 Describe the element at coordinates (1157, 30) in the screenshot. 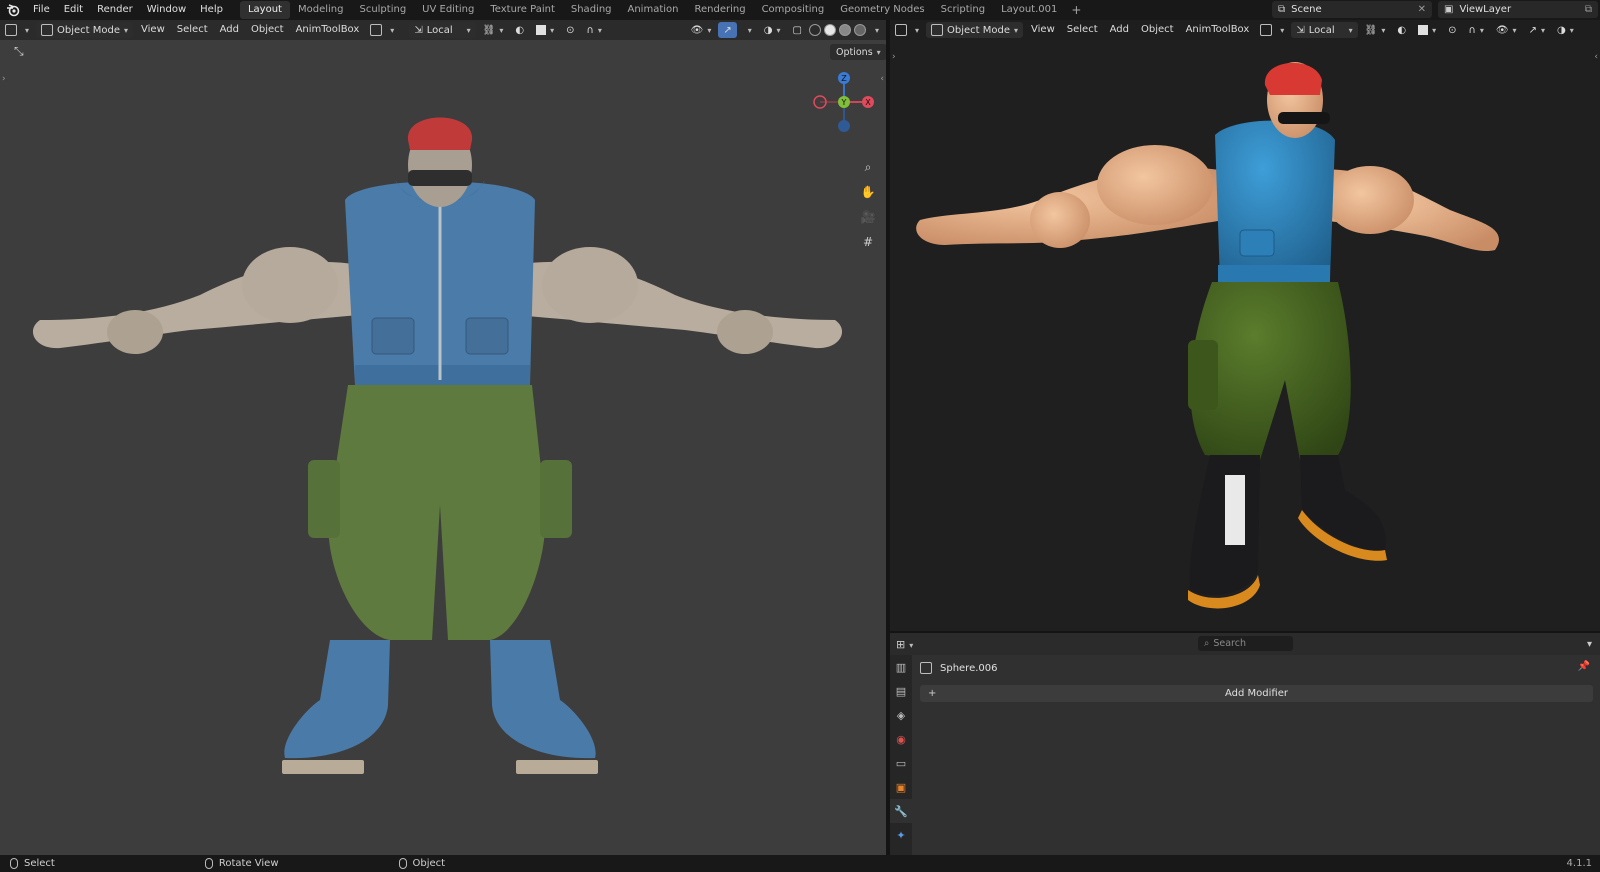

I see `menu-object-right: Object` at that location.